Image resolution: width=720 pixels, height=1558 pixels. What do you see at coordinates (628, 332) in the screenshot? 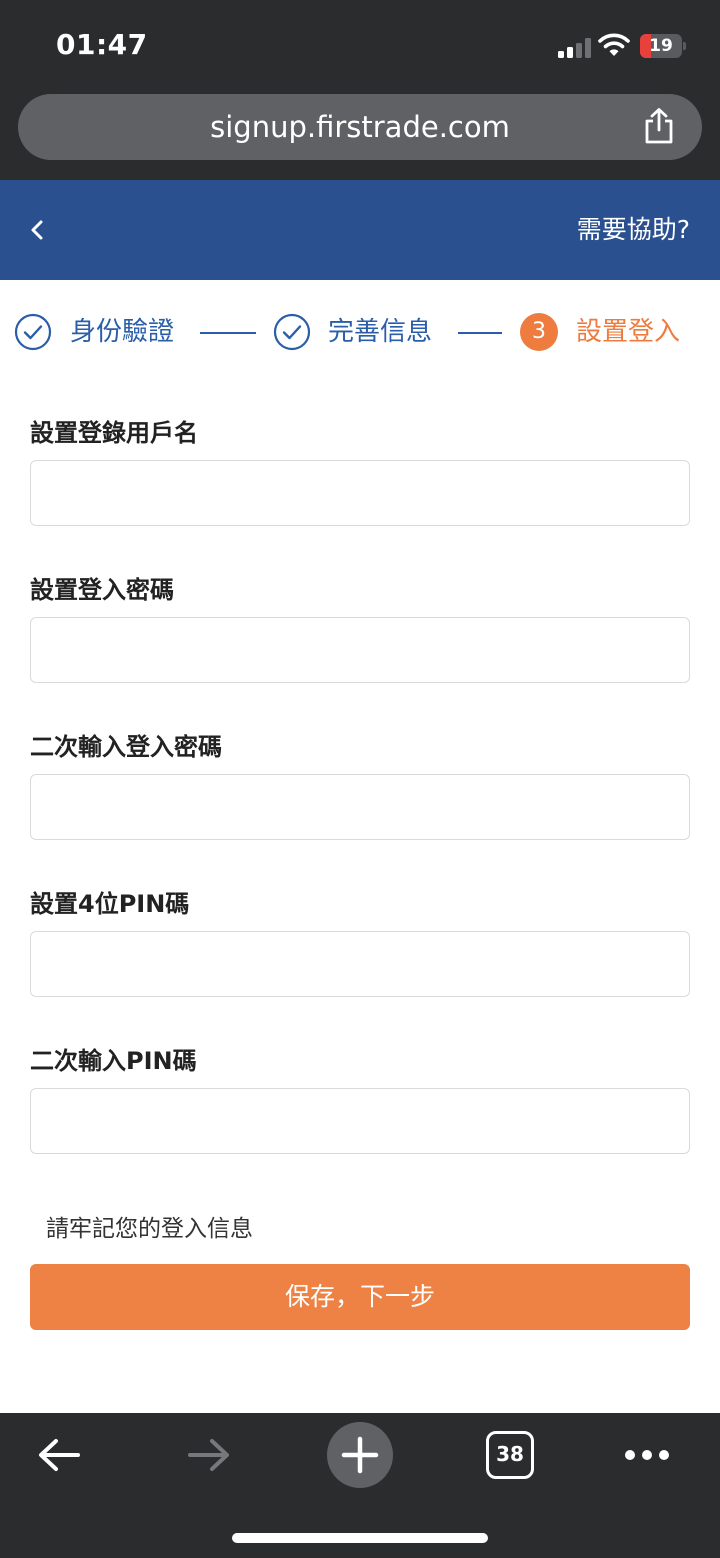
I see `step-label-login: 設置登入` at bounding box center [628, 332].